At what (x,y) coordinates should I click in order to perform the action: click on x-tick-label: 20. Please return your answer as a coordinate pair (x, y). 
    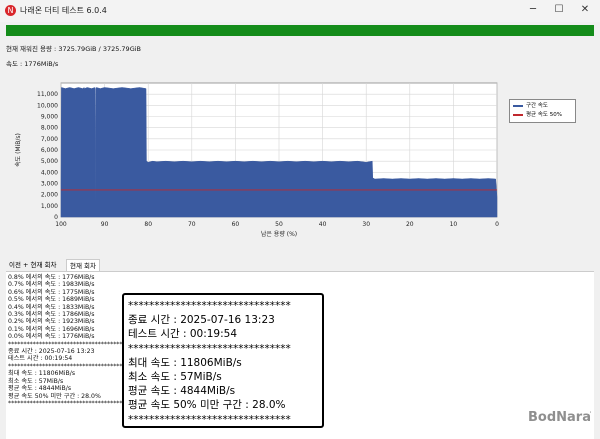
    Looking at the image, I should click on (410, 224).